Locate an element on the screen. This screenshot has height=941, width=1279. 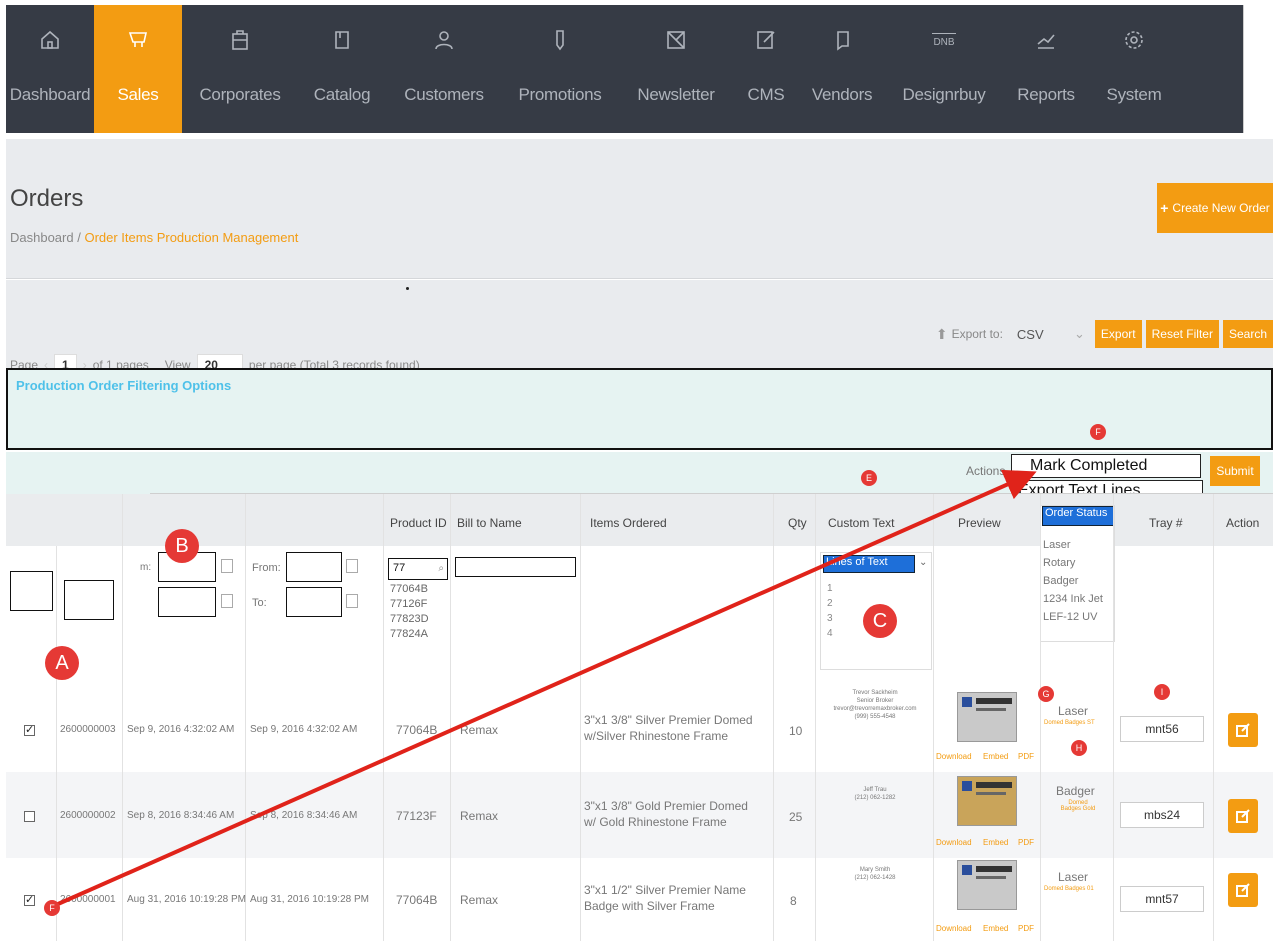
annotation-marker: G is located at coordinates (1046, 694).